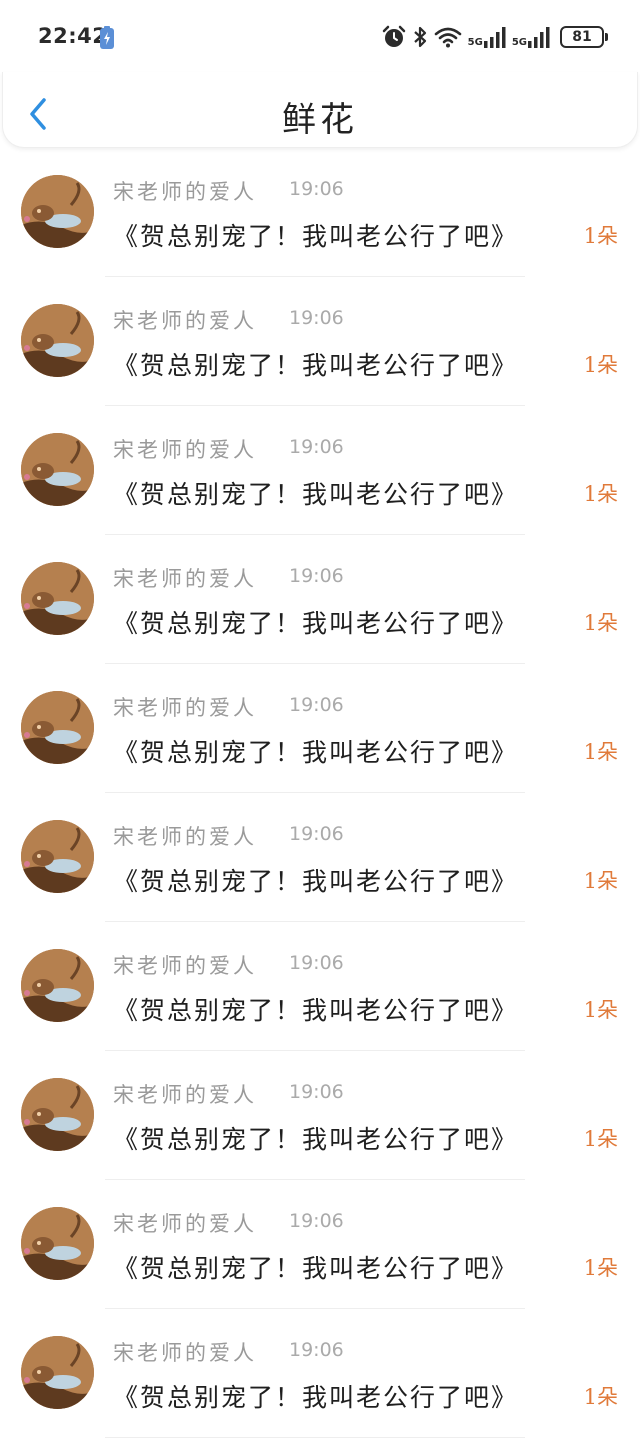  I want to click on status-icons: 5G 5G 81, so click(495, 37).